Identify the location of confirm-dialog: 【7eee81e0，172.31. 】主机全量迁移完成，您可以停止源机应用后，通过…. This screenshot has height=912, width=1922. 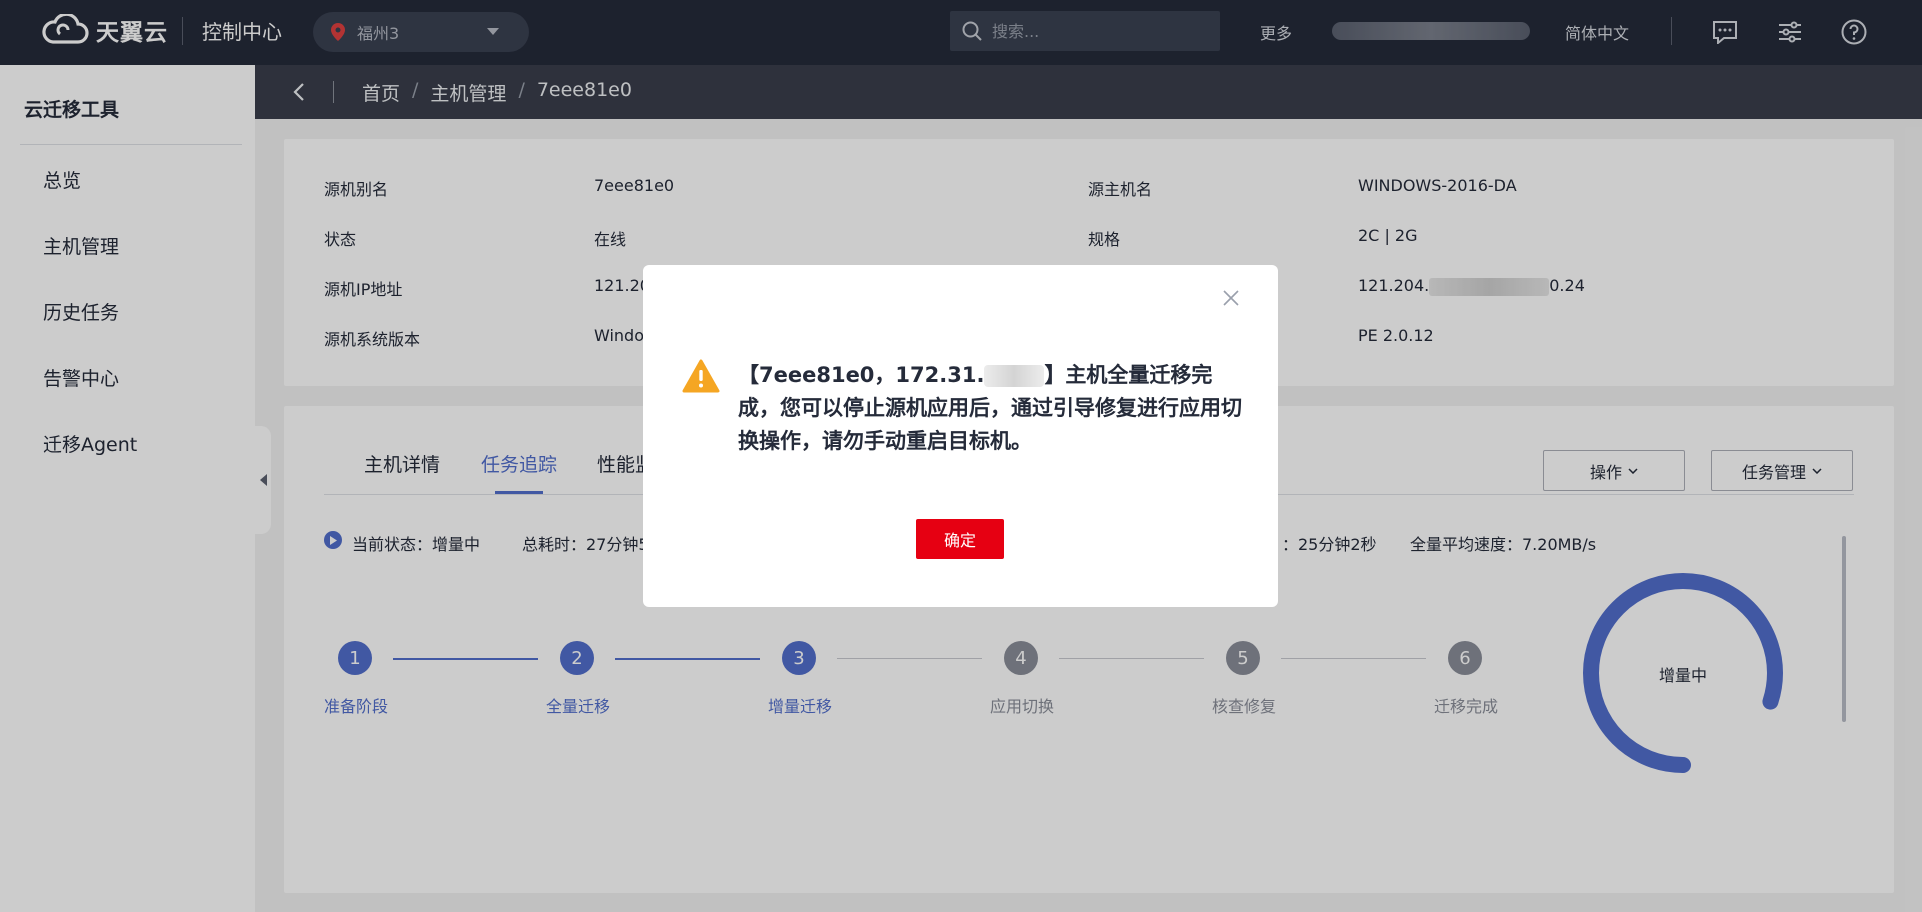
(960, 436).